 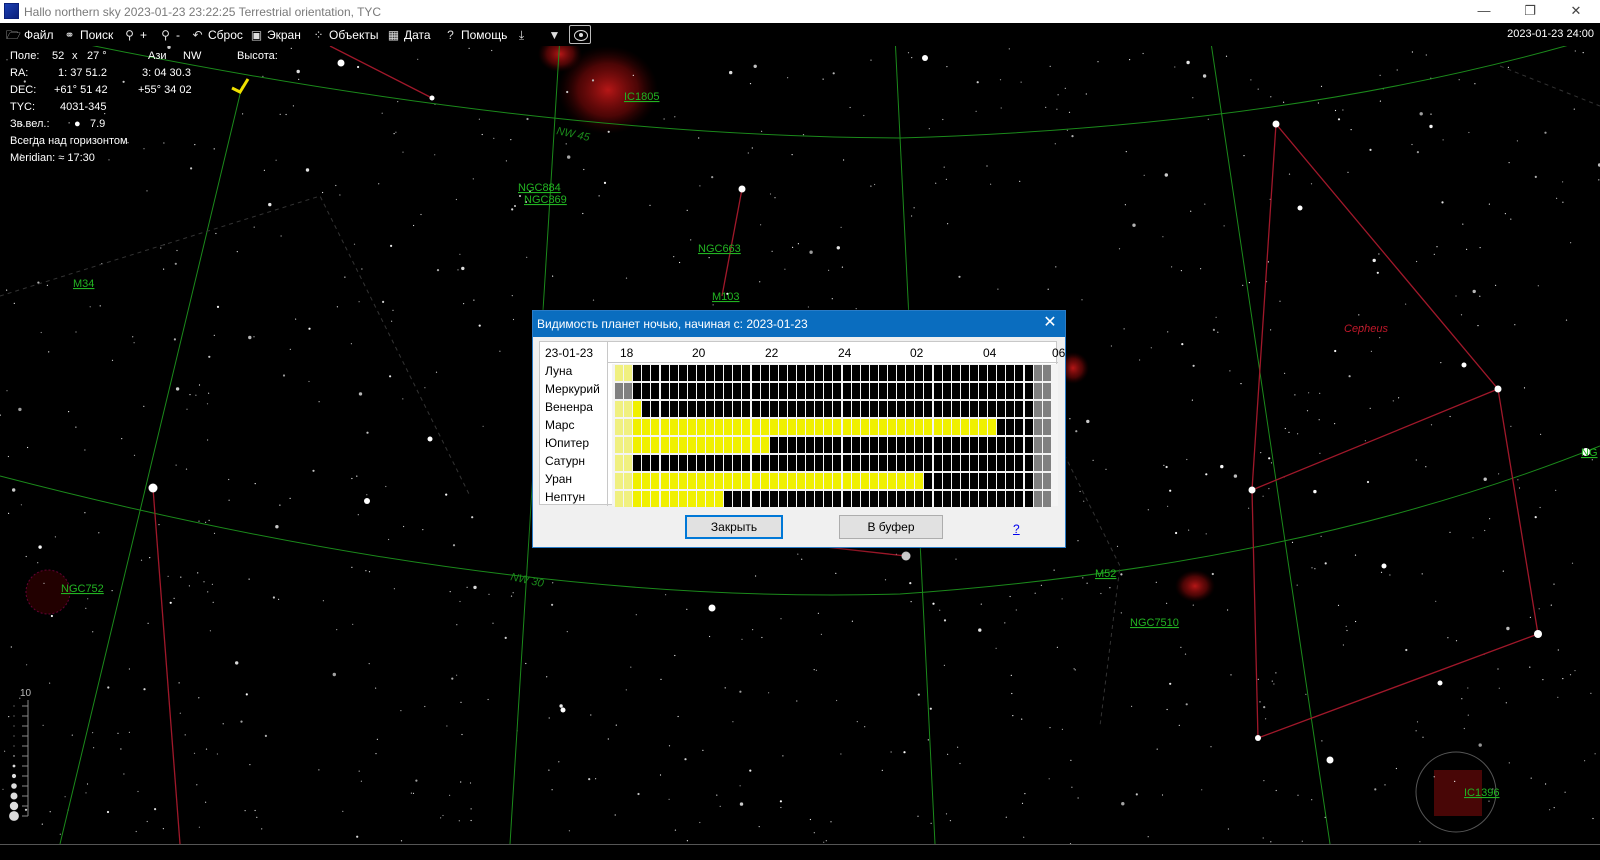 What do you see at coordinates (569, 407) in the screenshot?
I see `planet-name: Вененра` at bounding box center [569, 407].